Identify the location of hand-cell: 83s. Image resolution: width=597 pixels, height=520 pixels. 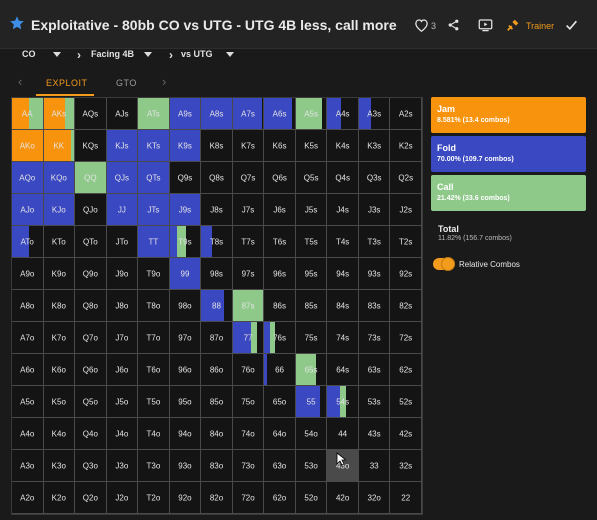
(374, 306).